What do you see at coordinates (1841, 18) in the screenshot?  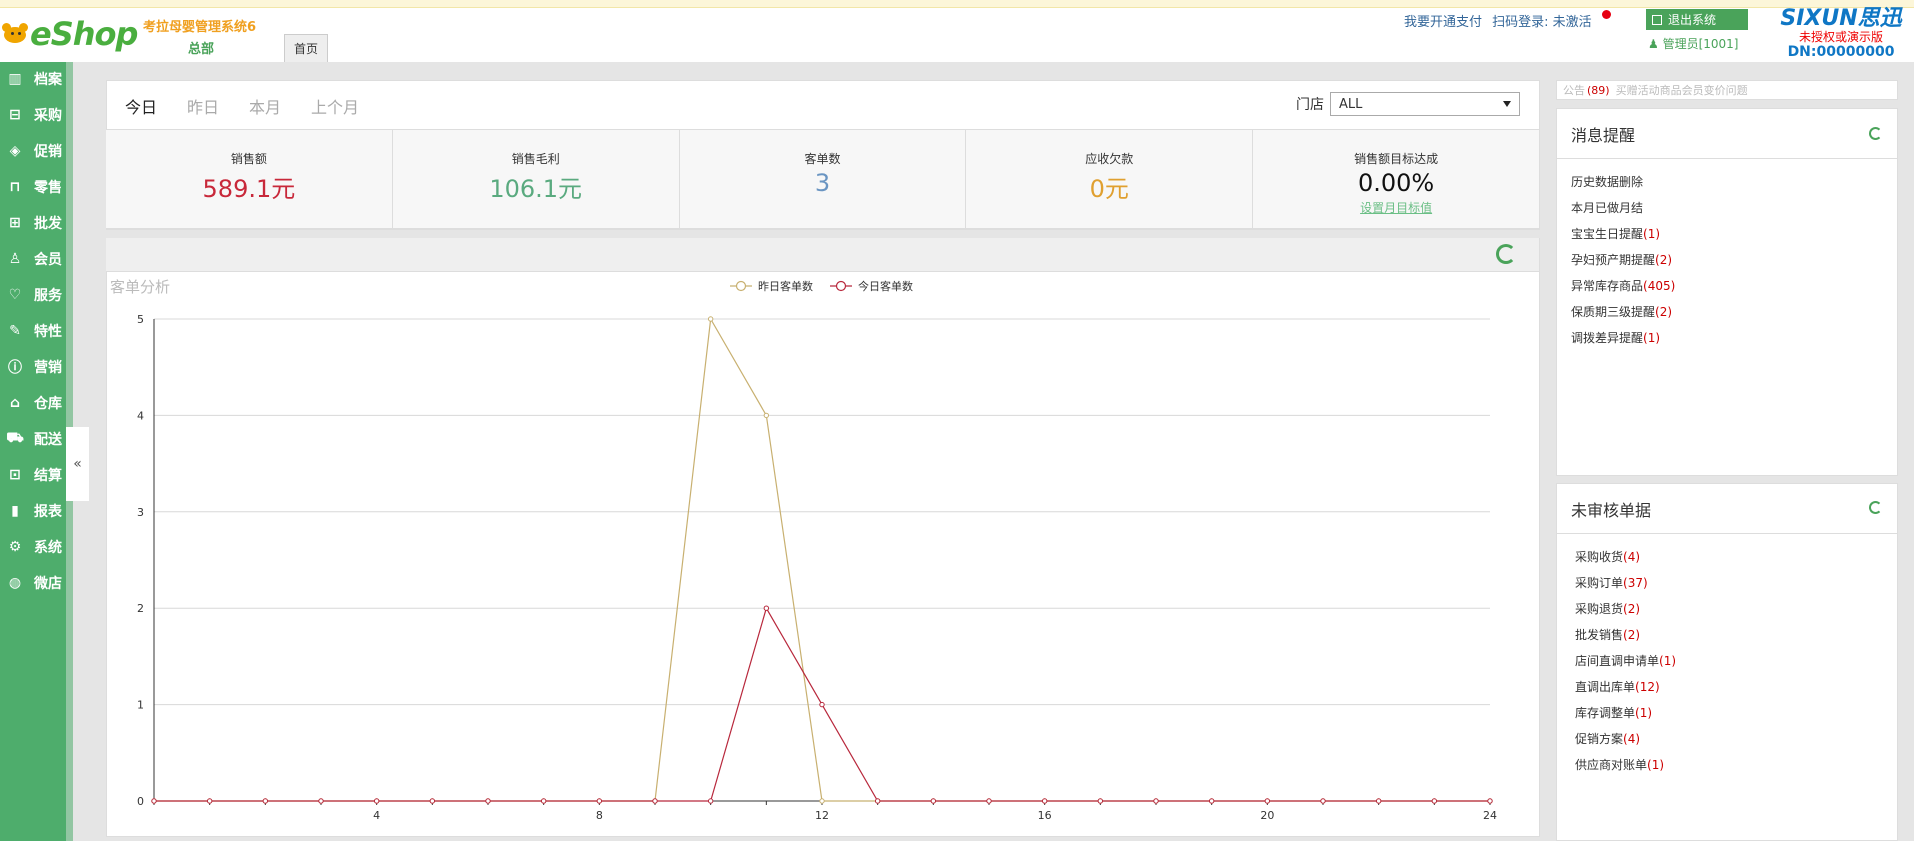 I see `sixun-logo: SIXUN思迅` at bounding box center [1841, 18].